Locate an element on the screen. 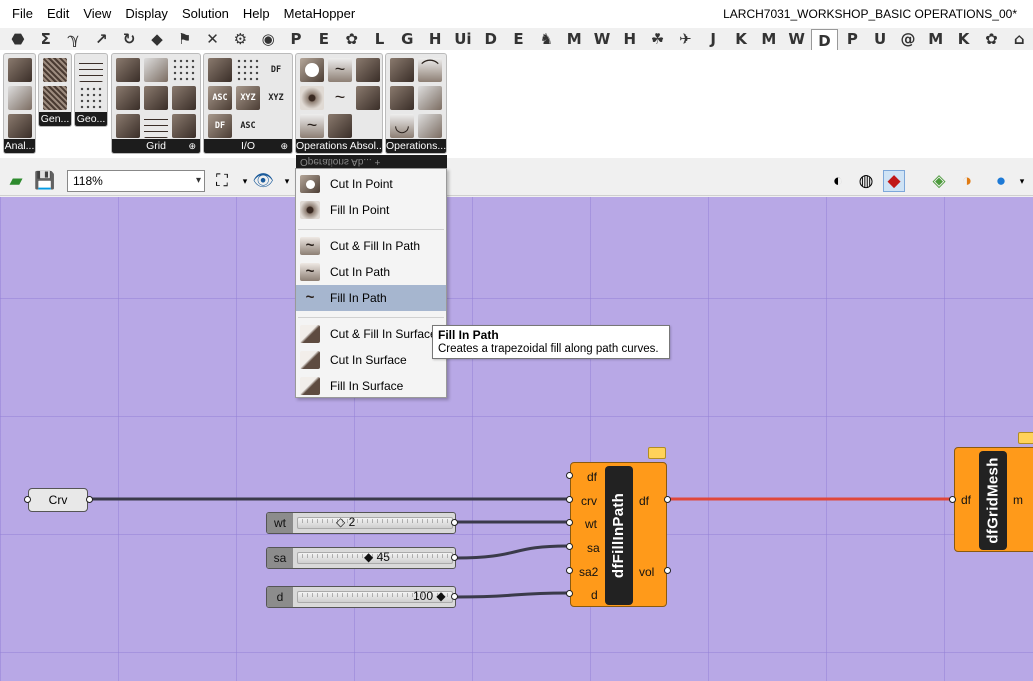 The image size is (1033, 681). display-mode-icon: ◑ is located at coordinates (967, 181).